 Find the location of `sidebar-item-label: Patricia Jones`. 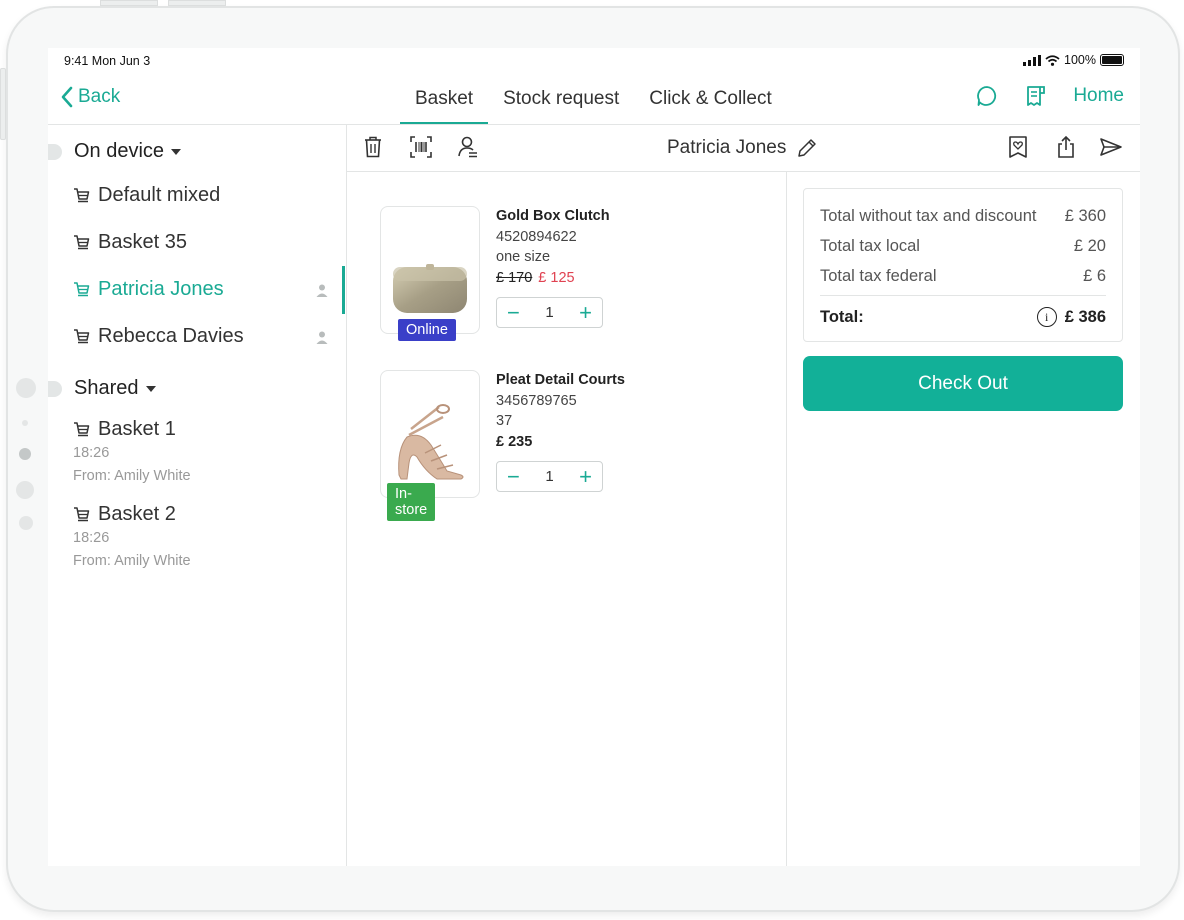

sidebar-item-label: Patricia Jones is located at coordinates (161, 289).